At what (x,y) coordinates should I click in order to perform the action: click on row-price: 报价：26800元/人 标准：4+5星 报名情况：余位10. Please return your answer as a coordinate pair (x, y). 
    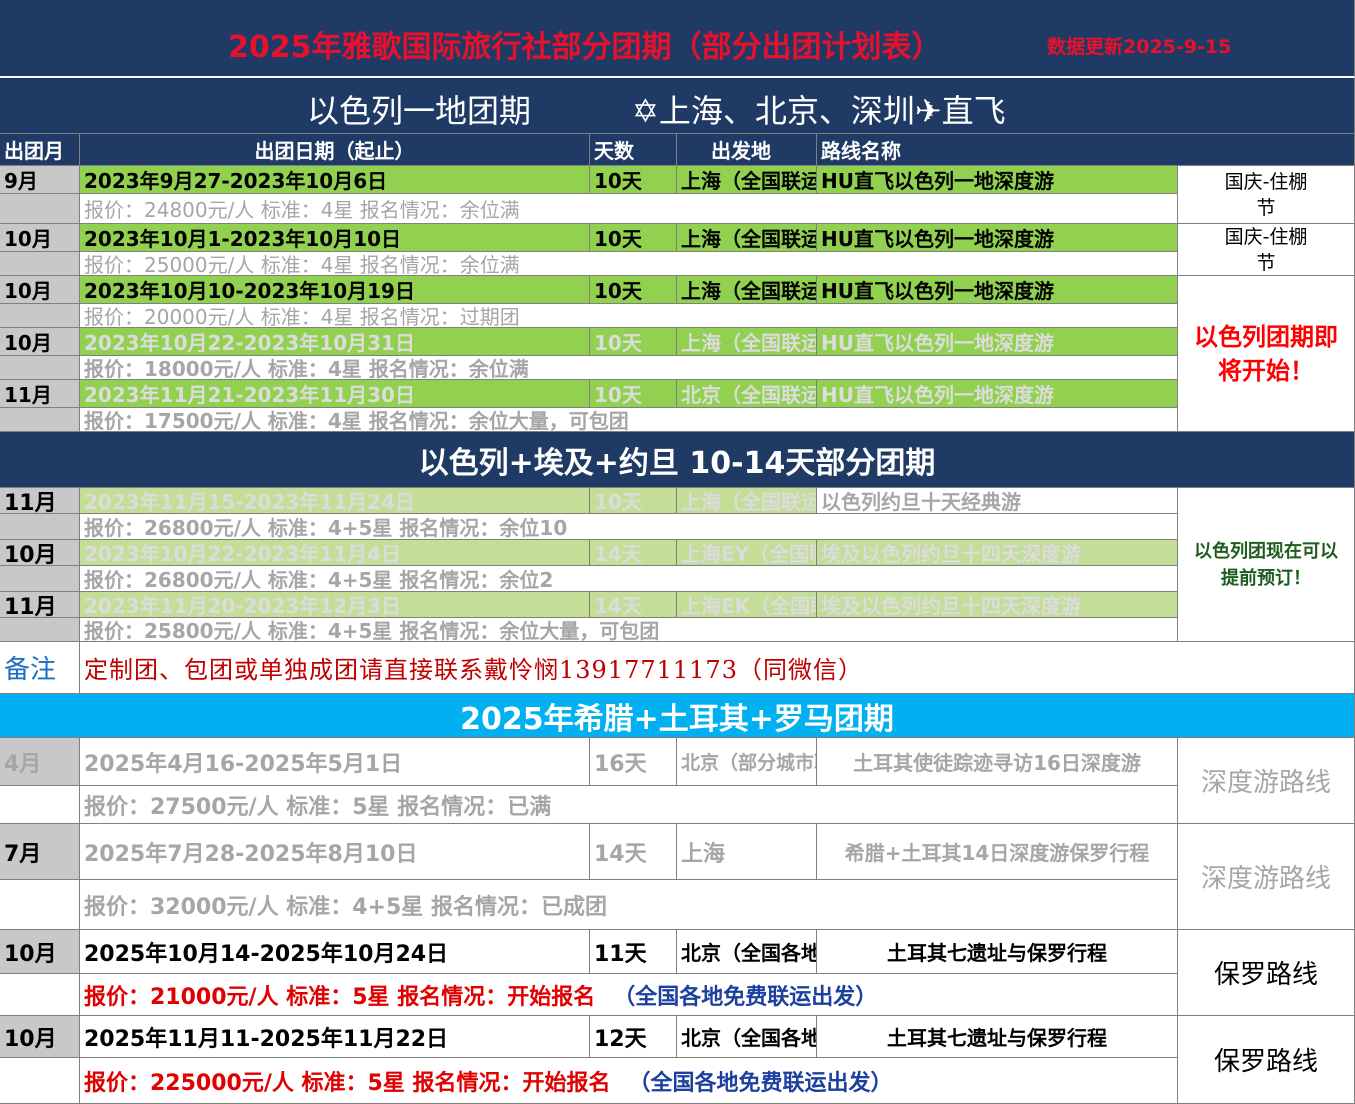
    Looking at the image, I should click on (629, 527).